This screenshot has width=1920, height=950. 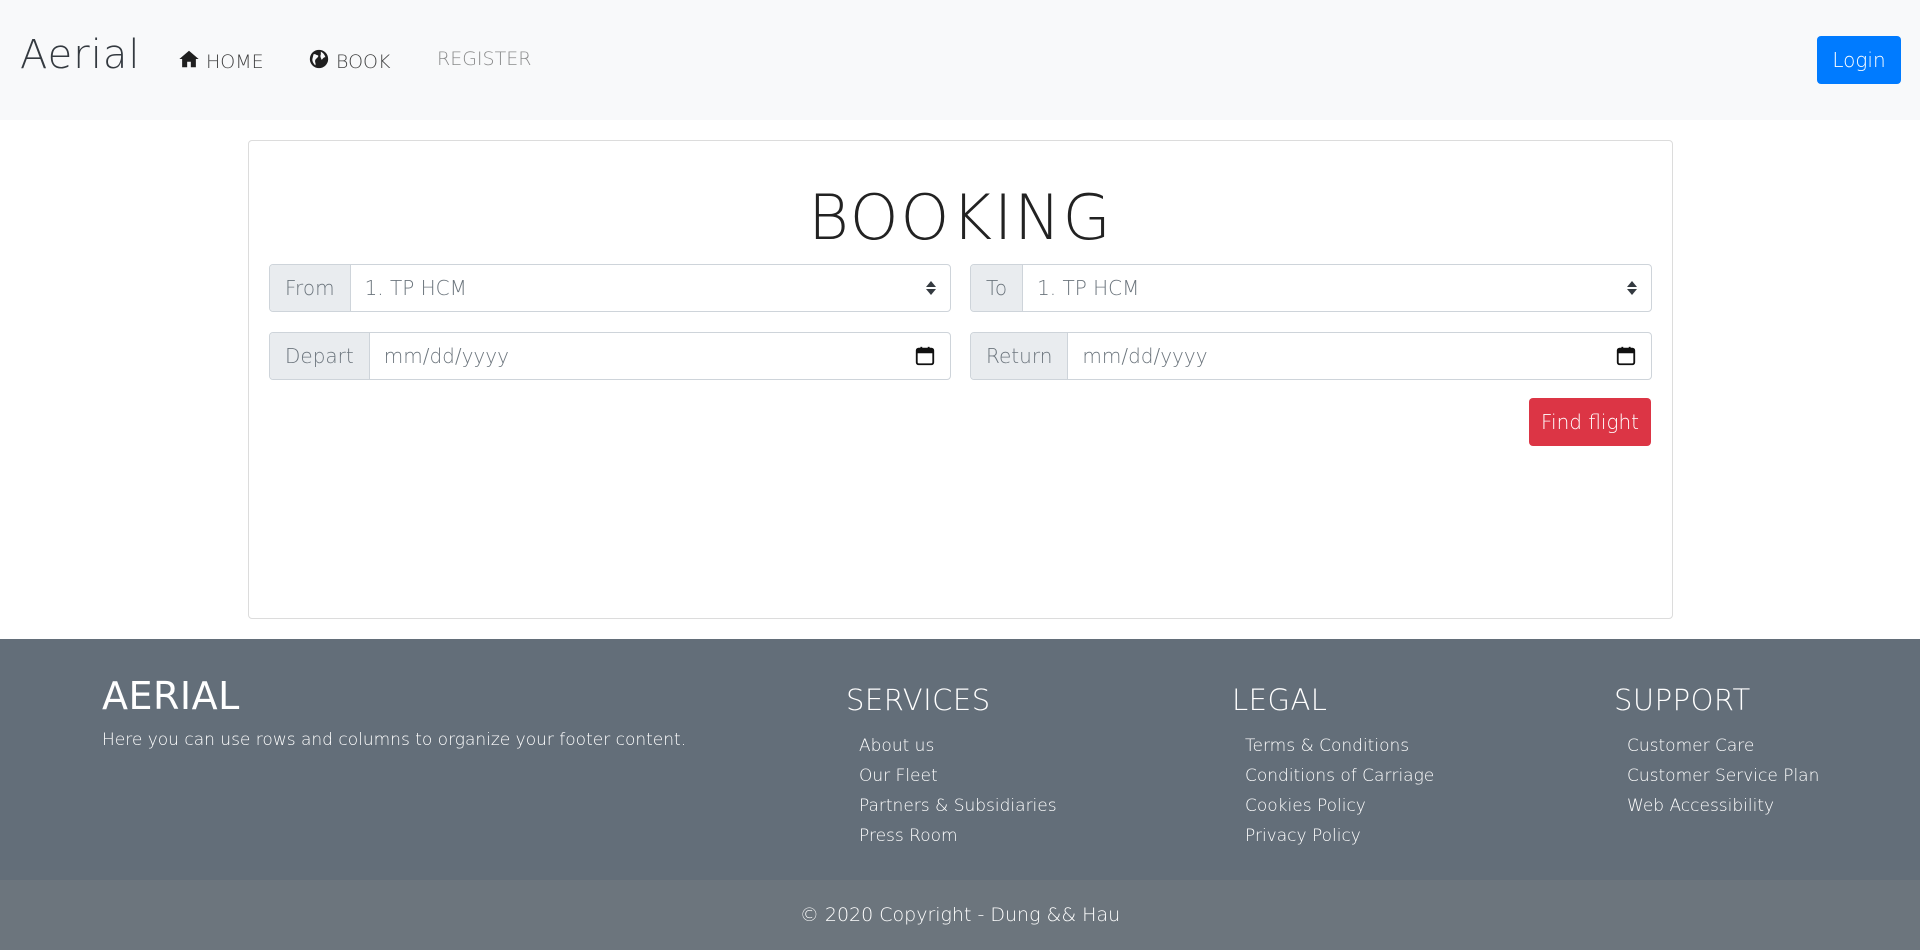 What do you see at coordinates (1280, 700) in the screenshot?
I see `footer-heading-legal: LEGAL` at bounding box center [1280, 700].